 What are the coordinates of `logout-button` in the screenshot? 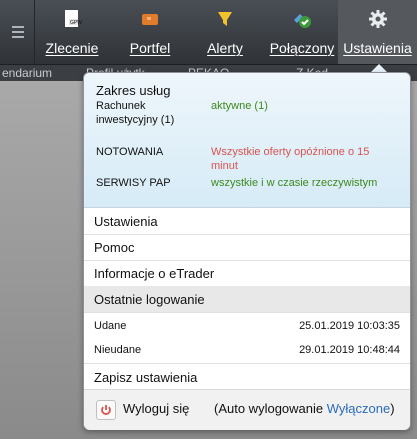 It's located at (106, 410).